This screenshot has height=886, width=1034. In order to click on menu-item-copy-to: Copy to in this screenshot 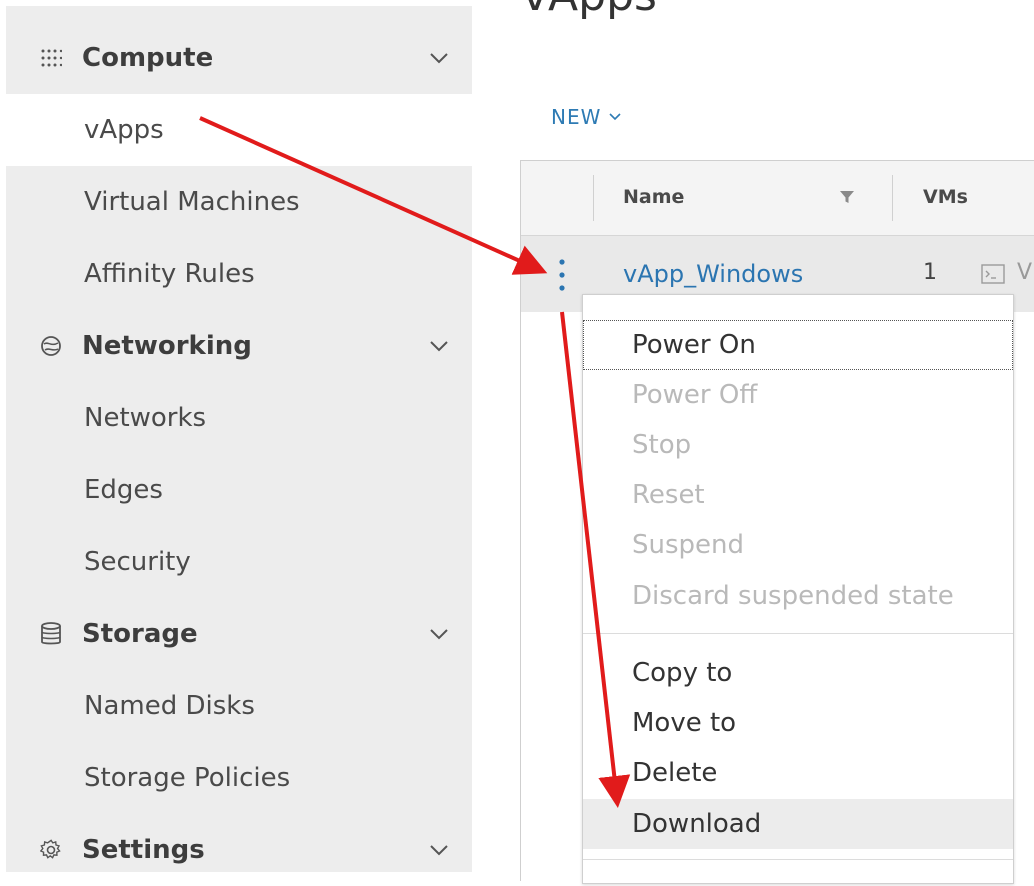, I will do `click(798, 673)`.